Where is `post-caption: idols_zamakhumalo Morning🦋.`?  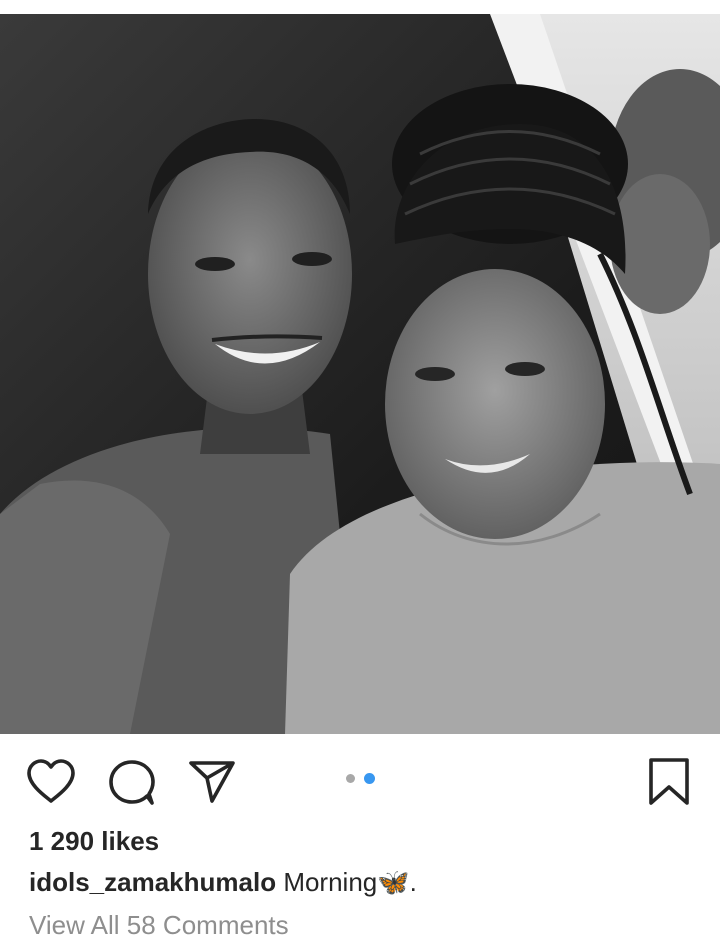 post-caption: idols_zamakhumalo Morning🦋. is located at coordinates (223, 882).